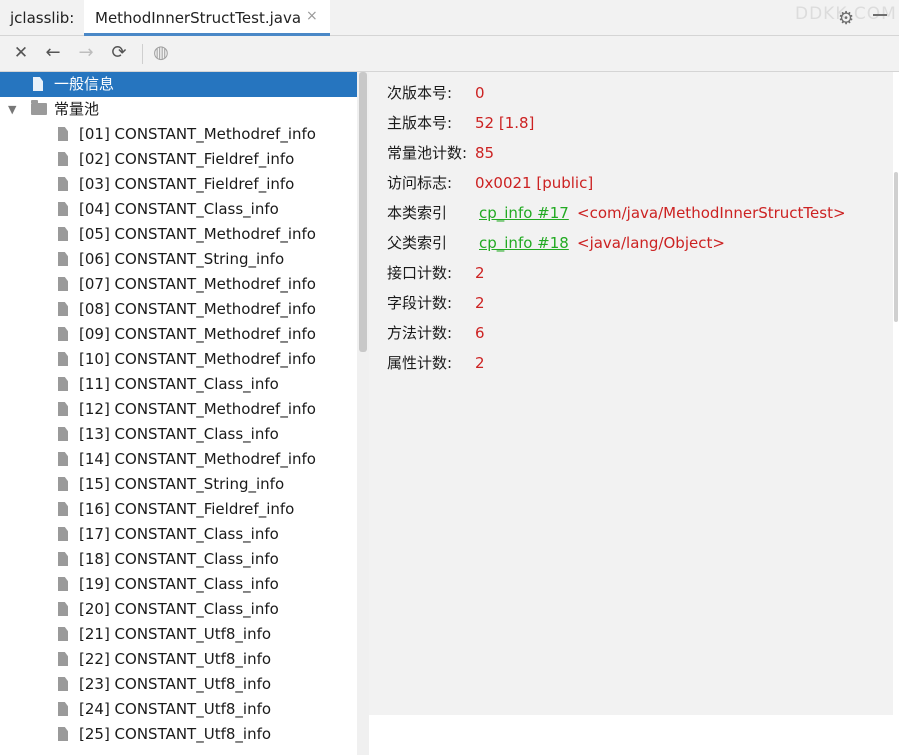 This screenshot has width=899, height=755. I want to click on tree-item-label: [25] CONSTANT_Utf8_info, so click(175, 734).